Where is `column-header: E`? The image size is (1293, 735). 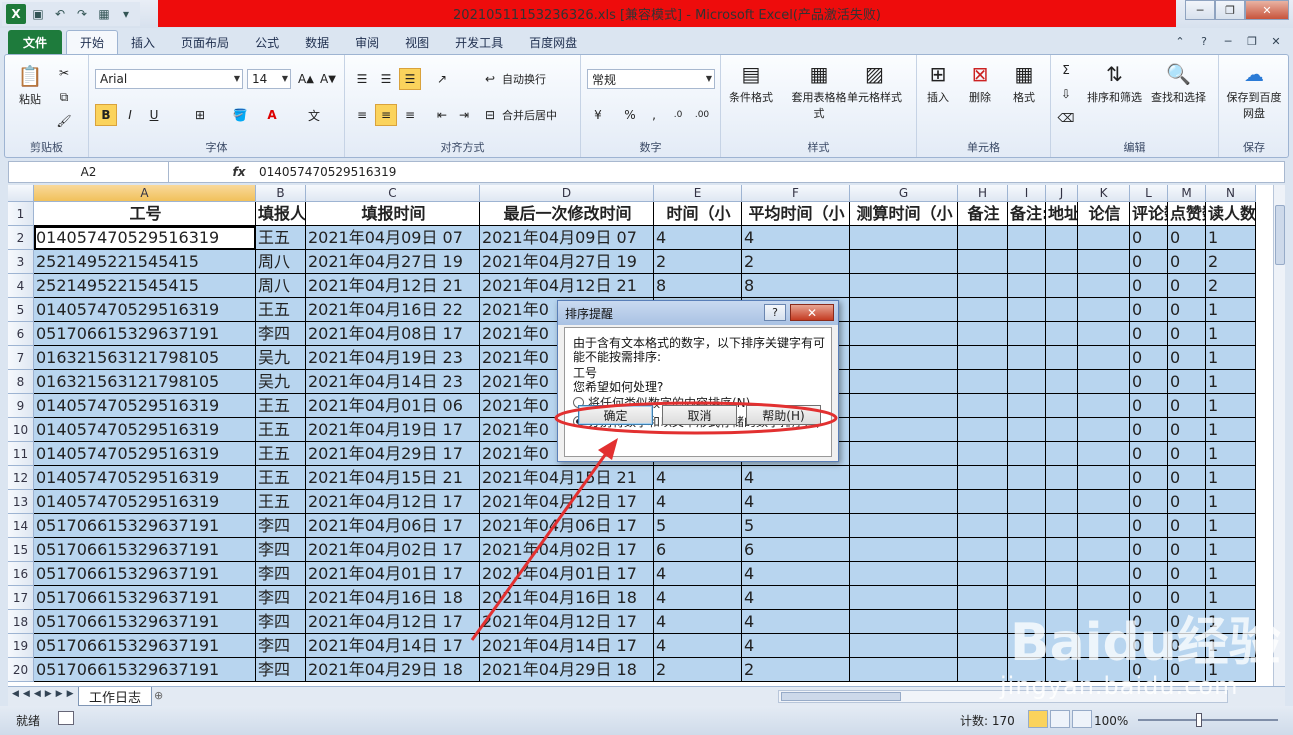 column-header: E is located at coordinates (698, 193).